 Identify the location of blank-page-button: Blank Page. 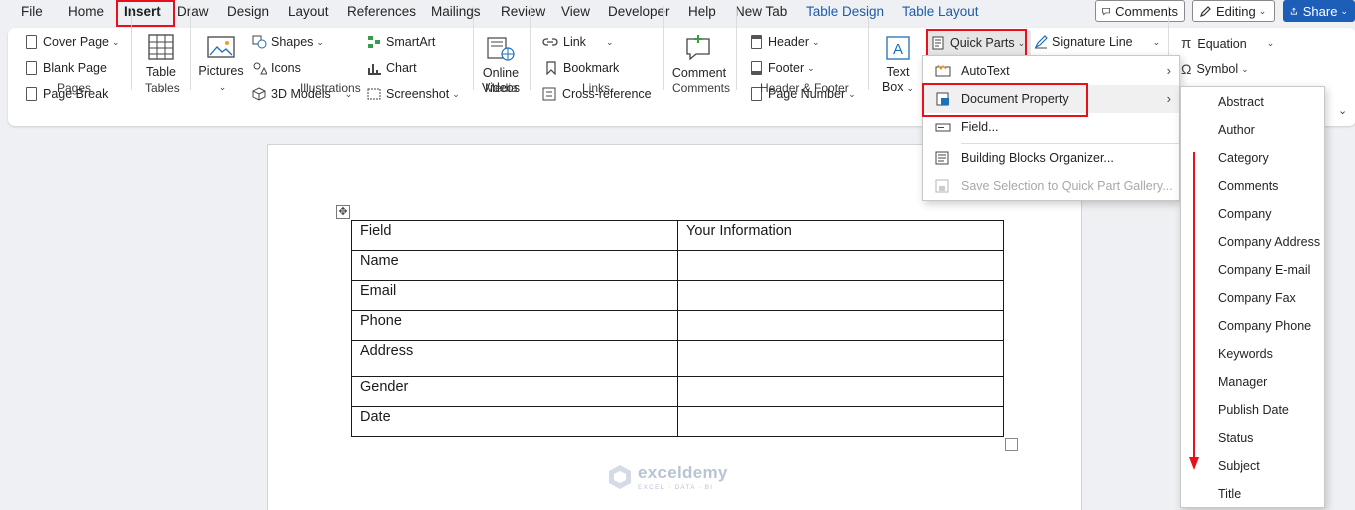
(66, 68).